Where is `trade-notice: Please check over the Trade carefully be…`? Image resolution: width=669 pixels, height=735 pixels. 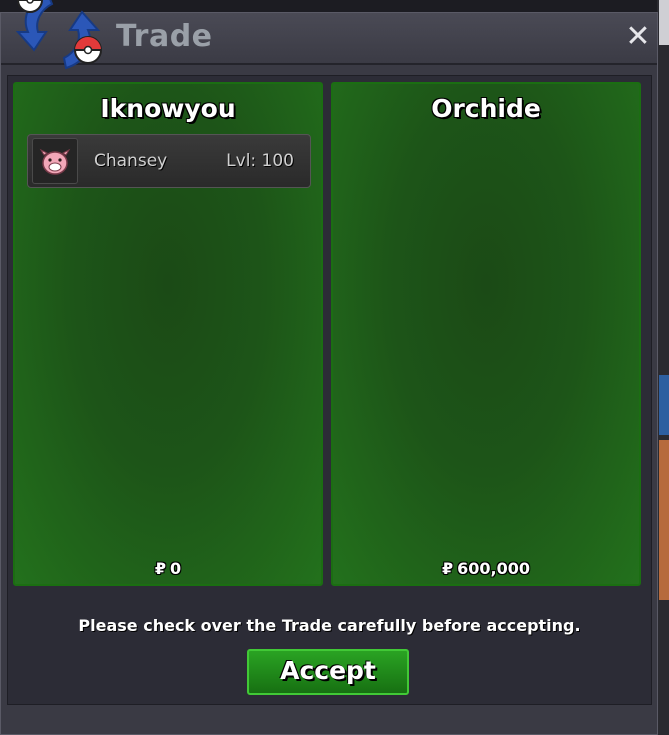 trade-notice: Please check over the Trade carefully be… is located at coordinates (329, 625).